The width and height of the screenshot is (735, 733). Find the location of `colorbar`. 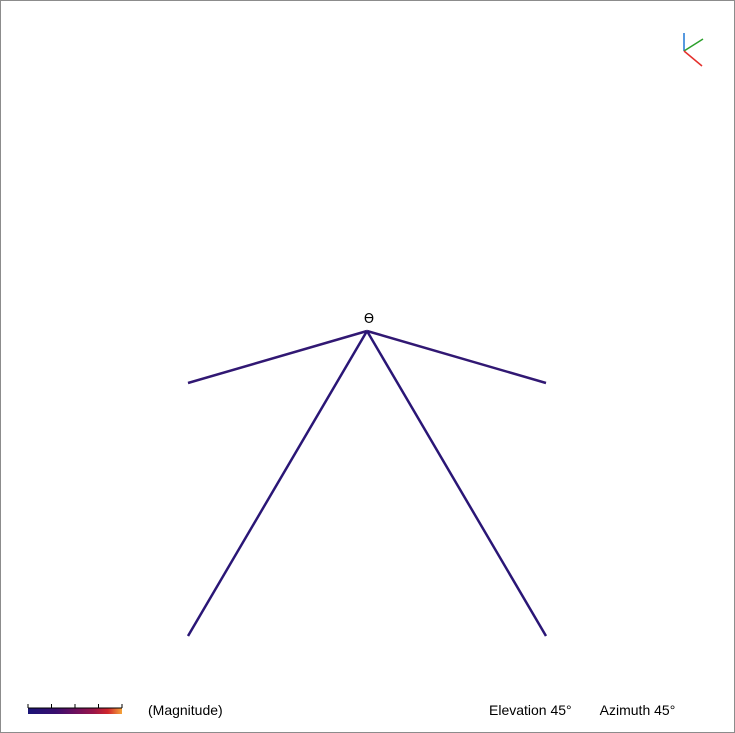

colorbar is located at coordinates (75, 709).